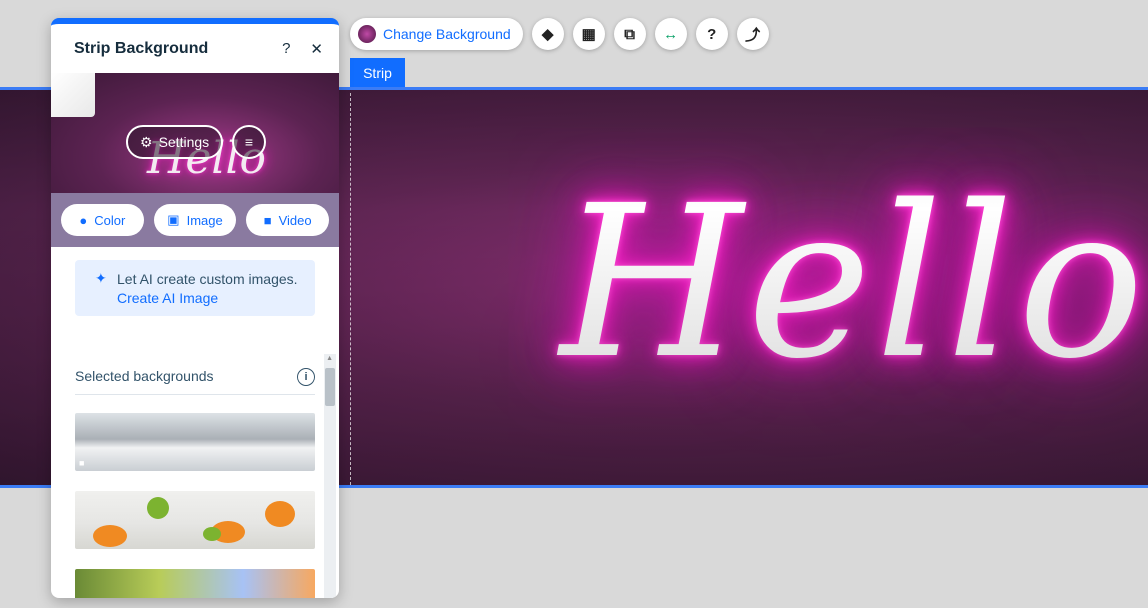 This screenshot has width=1148, height=608. Describe the element at coordinates (367, 34) in the screenshot. I see `background-swatch-icon` at that location.